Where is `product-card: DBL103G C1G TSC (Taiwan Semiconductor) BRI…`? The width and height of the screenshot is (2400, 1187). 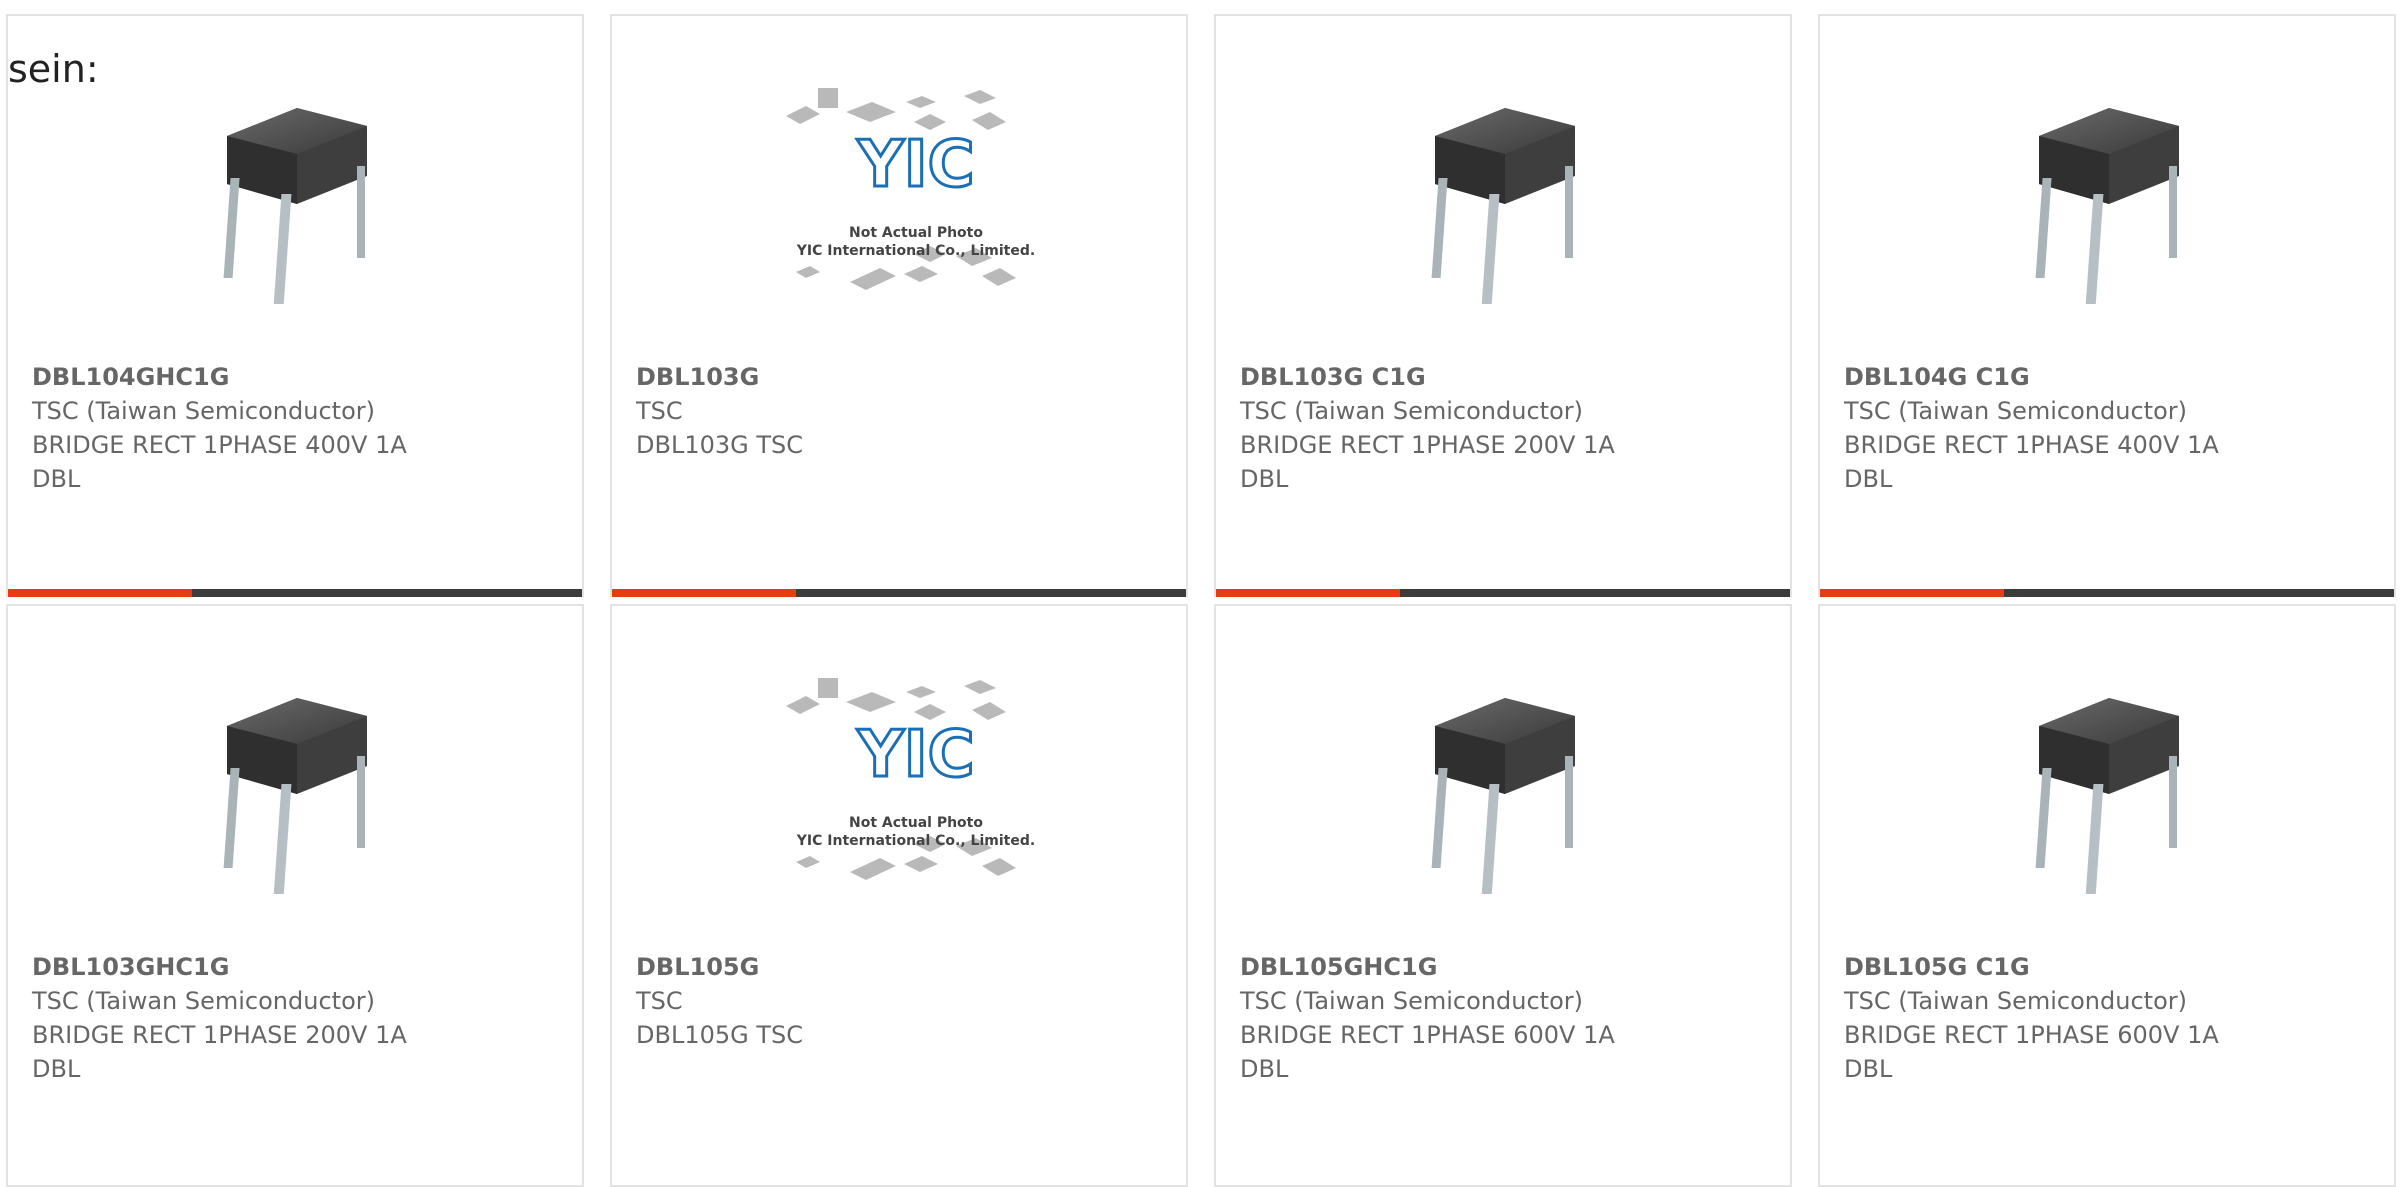 product-card: DBL103G C1G TSC (Taiwan Semiconductor) BRI… is located at coordinates (1503, 305).